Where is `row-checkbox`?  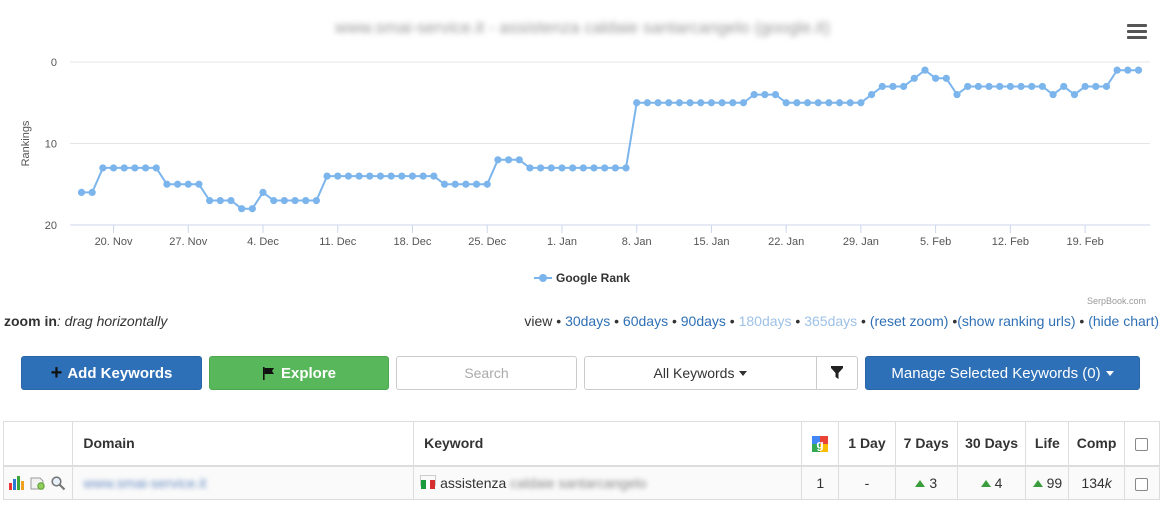 row-checkbox is located at coordinates (1142, 484).